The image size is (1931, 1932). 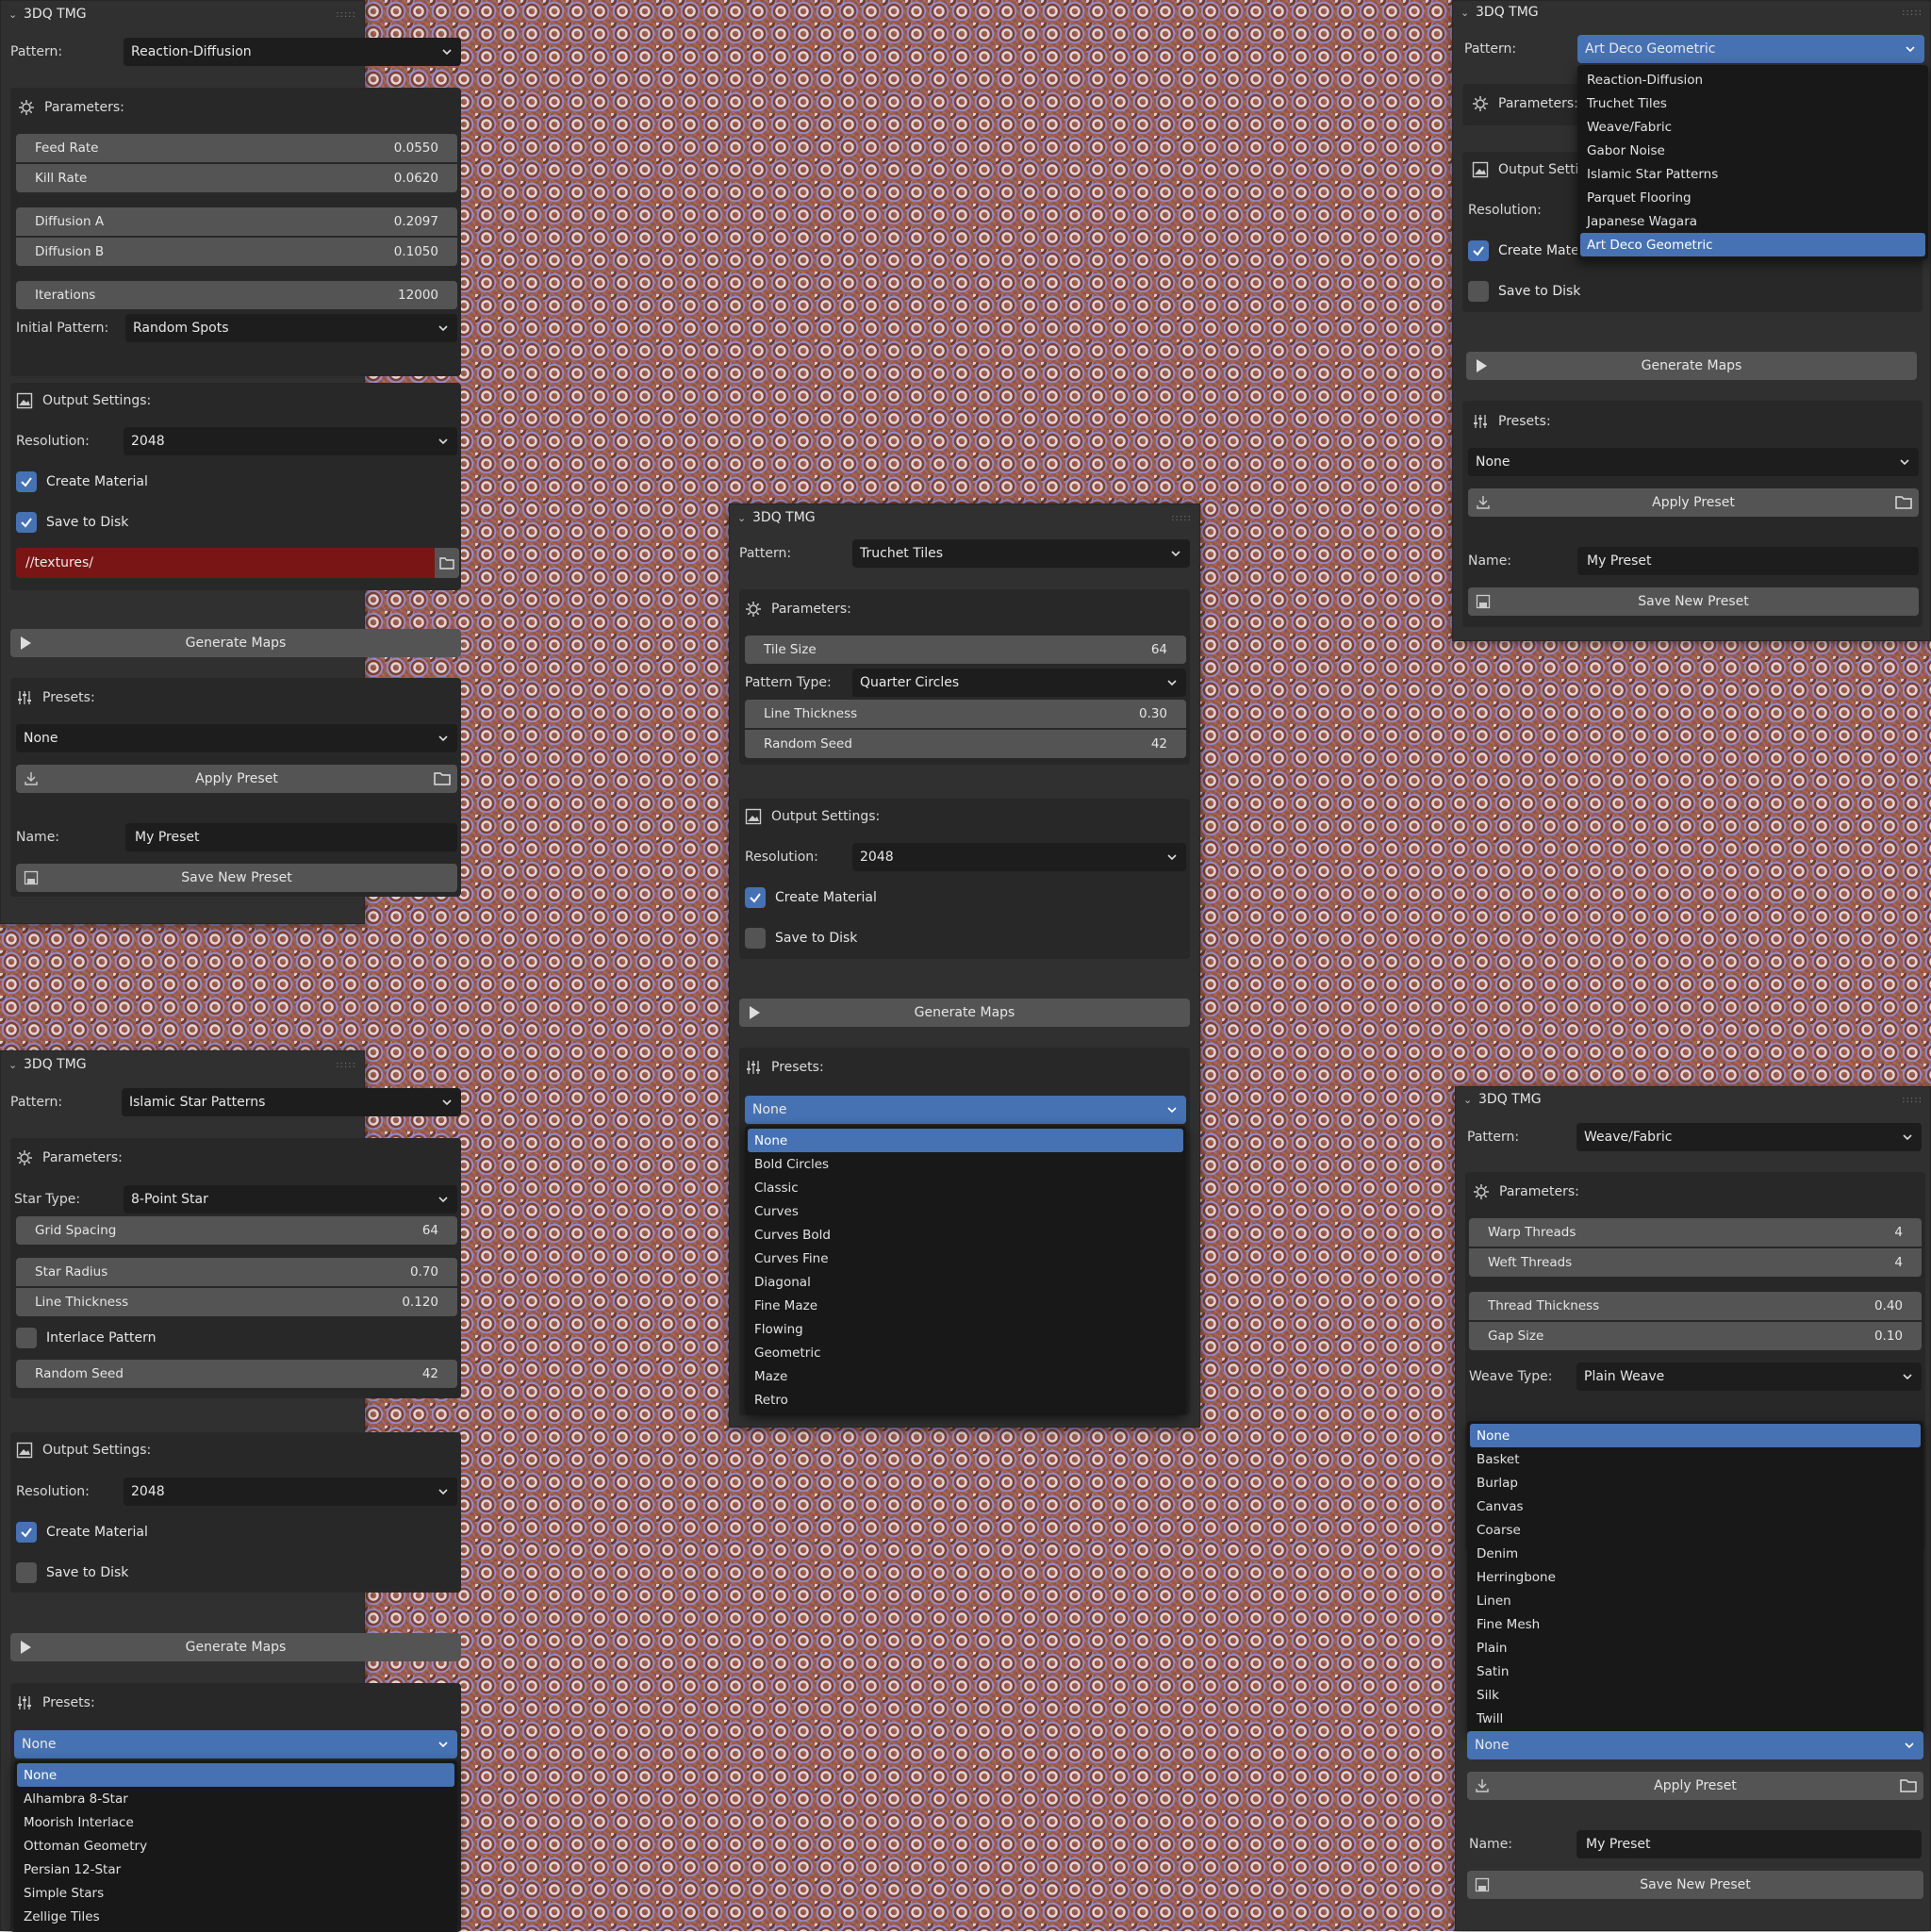 I want to click on menu-item: Classic, so click(x=965, y=1187).